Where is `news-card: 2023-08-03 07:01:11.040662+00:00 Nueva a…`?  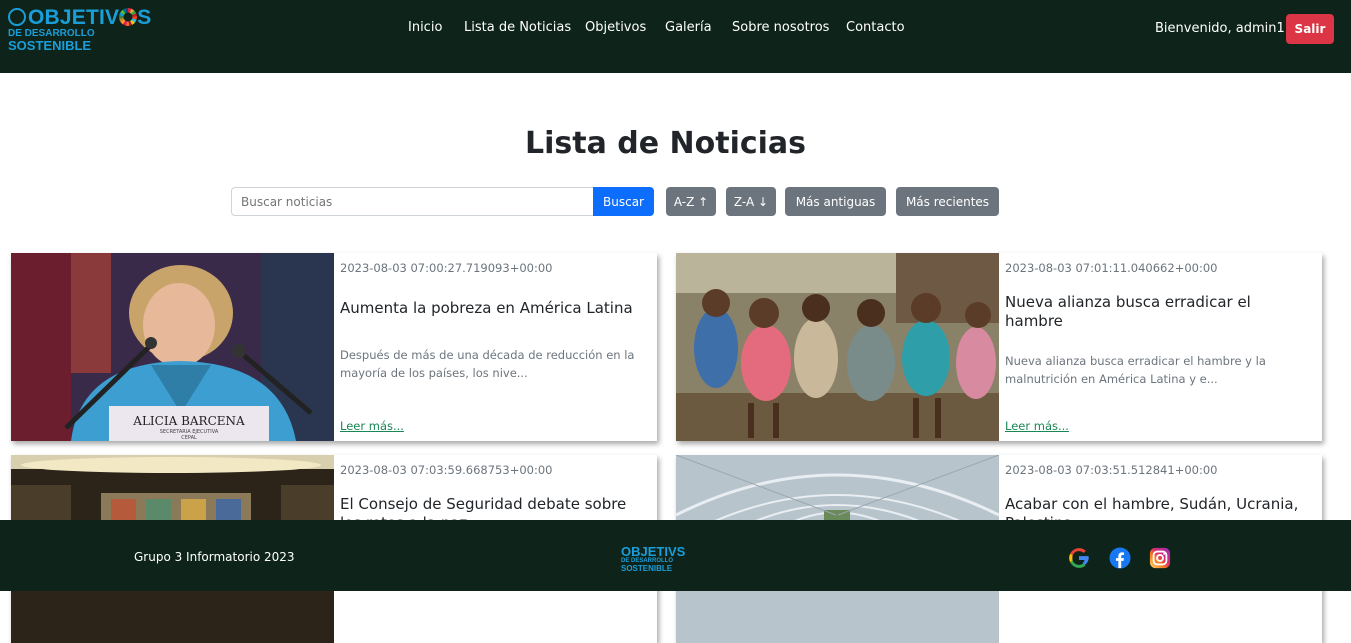
news-card: 2023-08-03 07:01:11.040662+00:00 Nueva a… is located at coordinates (999, 347).